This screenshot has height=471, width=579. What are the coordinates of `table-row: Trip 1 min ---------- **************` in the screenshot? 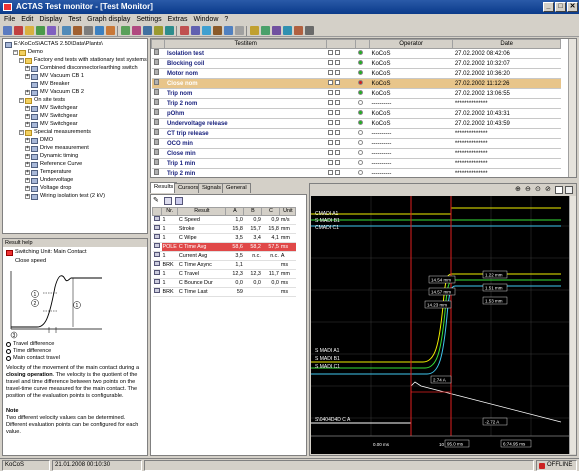 It's located at (356, 163).